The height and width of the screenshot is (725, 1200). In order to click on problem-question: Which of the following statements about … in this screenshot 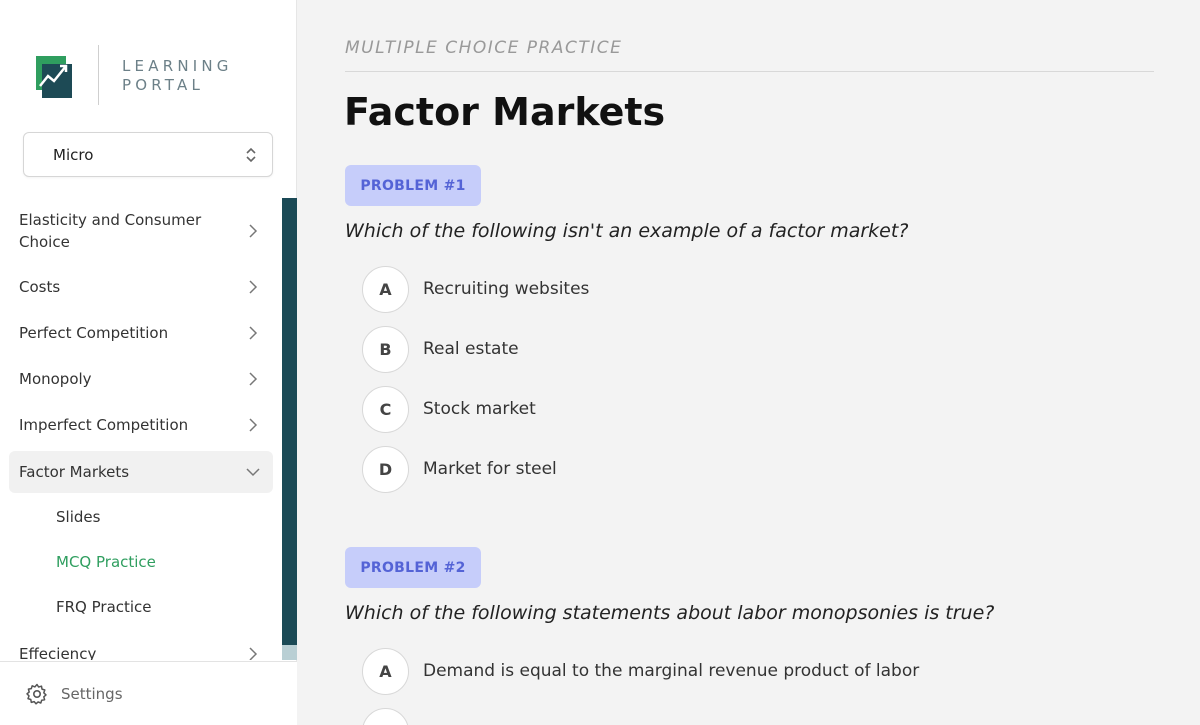, I will do `click(670, 613)`.